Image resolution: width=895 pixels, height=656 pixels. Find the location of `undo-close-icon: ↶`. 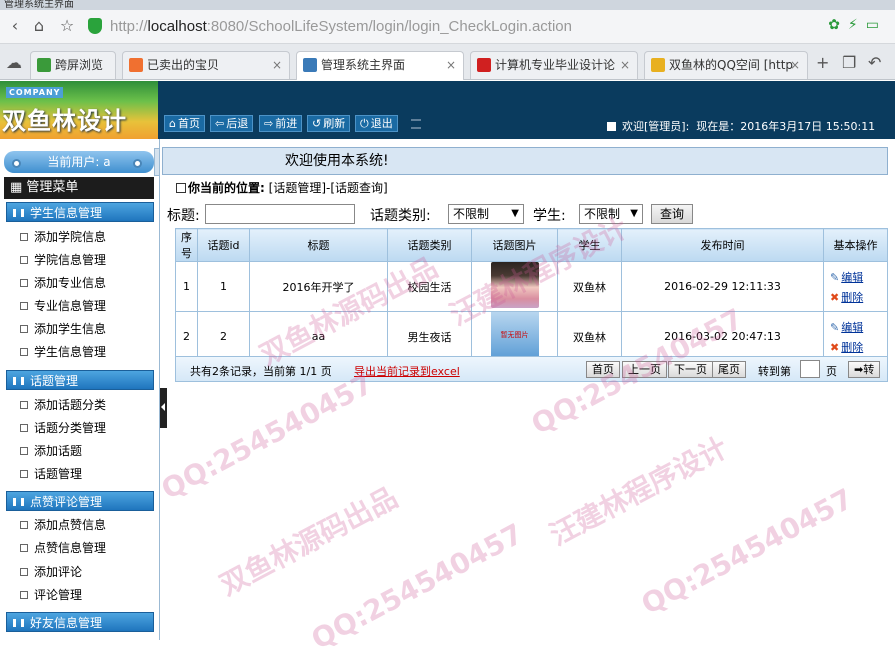

undo-close-icon: ↶ is located at coordinates (874, 62).